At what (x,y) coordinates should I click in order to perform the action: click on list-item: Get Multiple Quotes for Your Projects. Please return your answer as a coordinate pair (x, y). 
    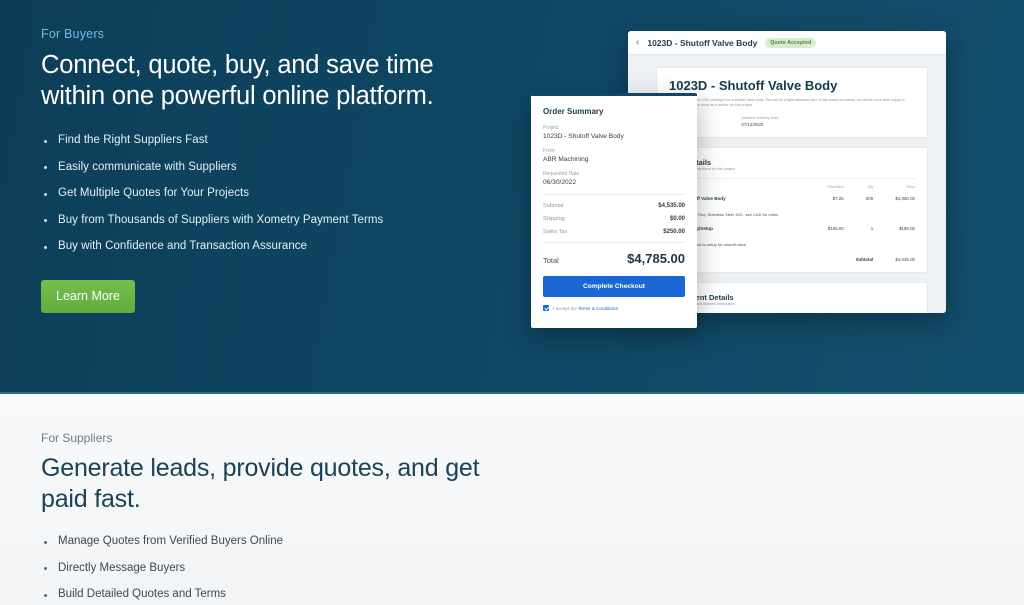
    Looking at the image, I should click on (276, 193).